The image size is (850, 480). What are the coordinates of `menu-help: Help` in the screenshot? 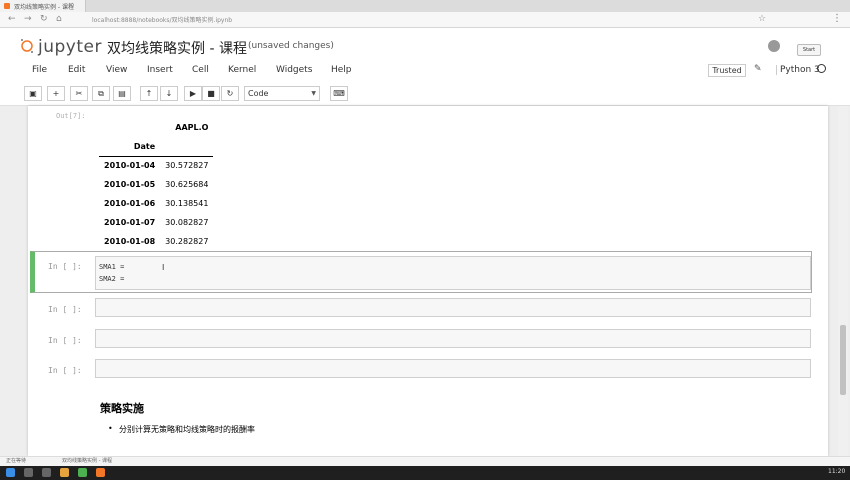 It's located at (341, 70).